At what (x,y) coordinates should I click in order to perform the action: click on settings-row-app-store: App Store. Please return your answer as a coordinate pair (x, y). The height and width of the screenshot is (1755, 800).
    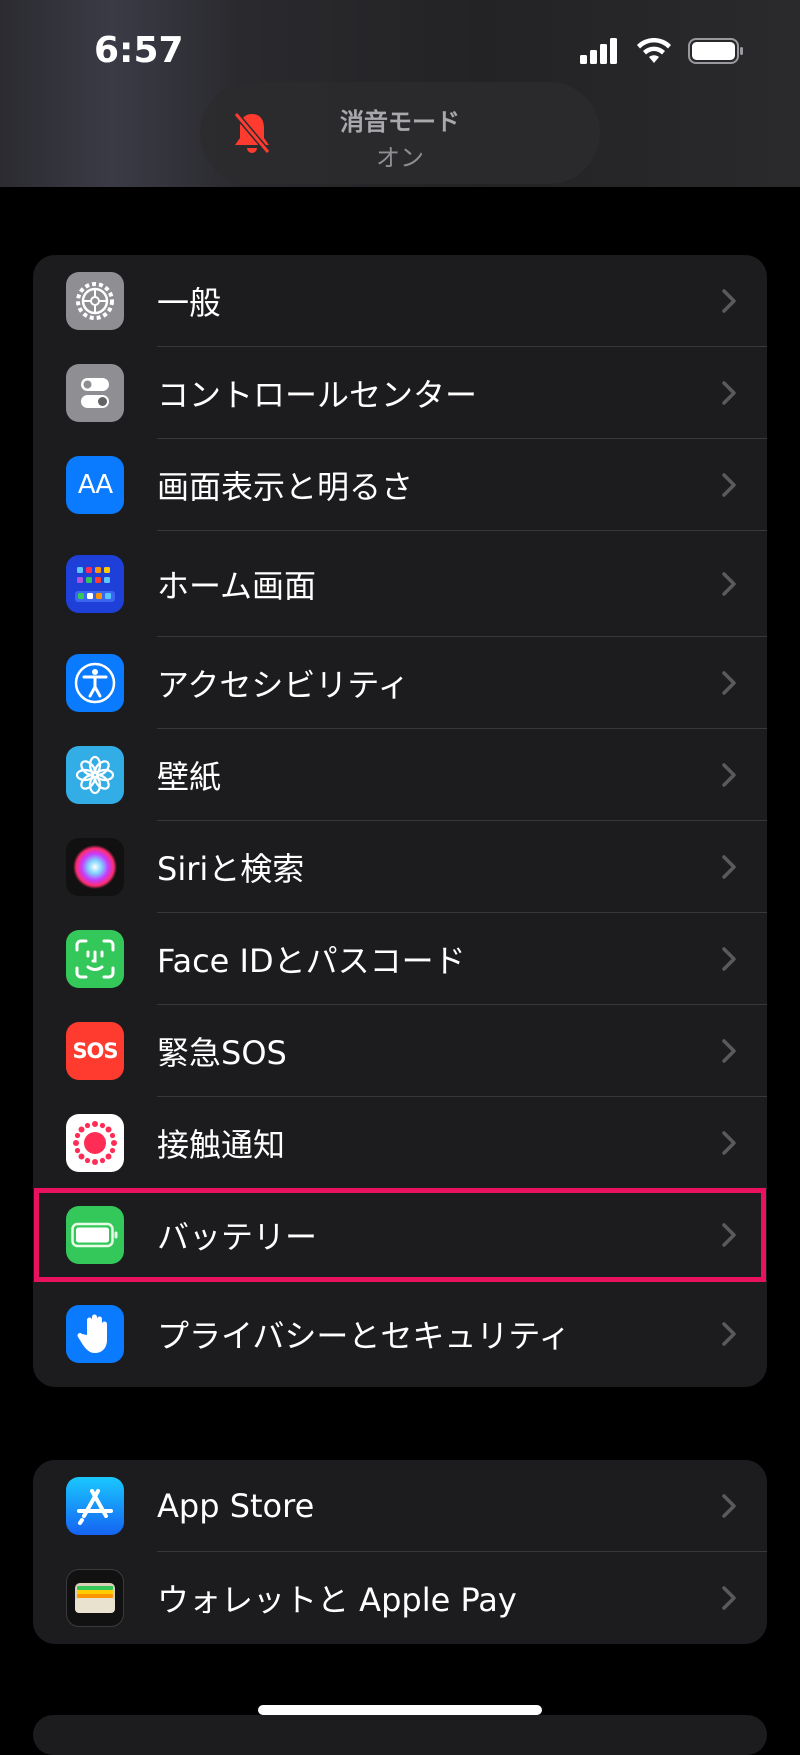
    Looking at the image, I should click on (400, 1506).